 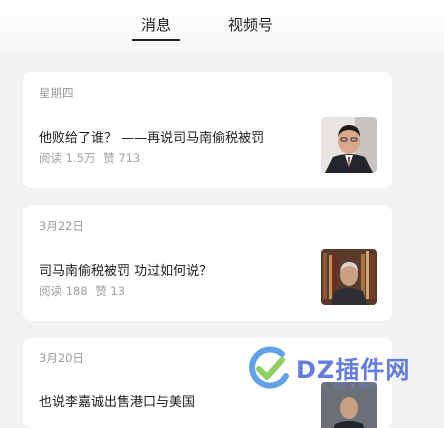 What do you see at coordinates (125, 269) in the screenshot?
I see `article-title: 司马南偷税被罚 功过如何说？` at bounding box center [125, 269].